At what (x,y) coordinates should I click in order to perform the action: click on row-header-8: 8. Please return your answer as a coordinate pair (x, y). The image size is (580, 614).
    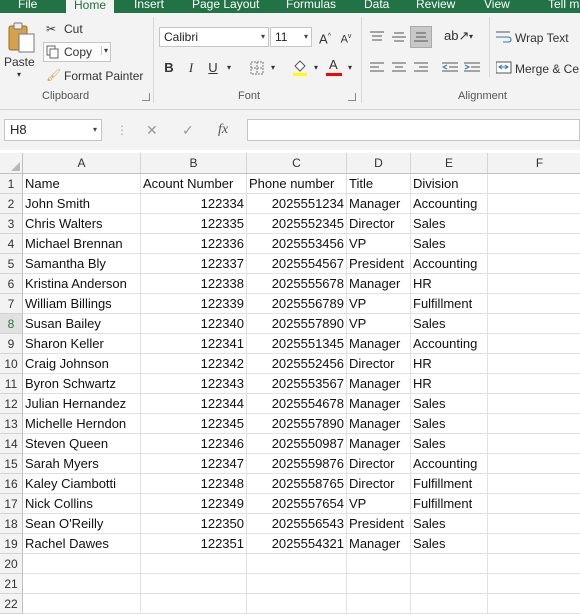
    Looking at the image, I should click on (11, 324).